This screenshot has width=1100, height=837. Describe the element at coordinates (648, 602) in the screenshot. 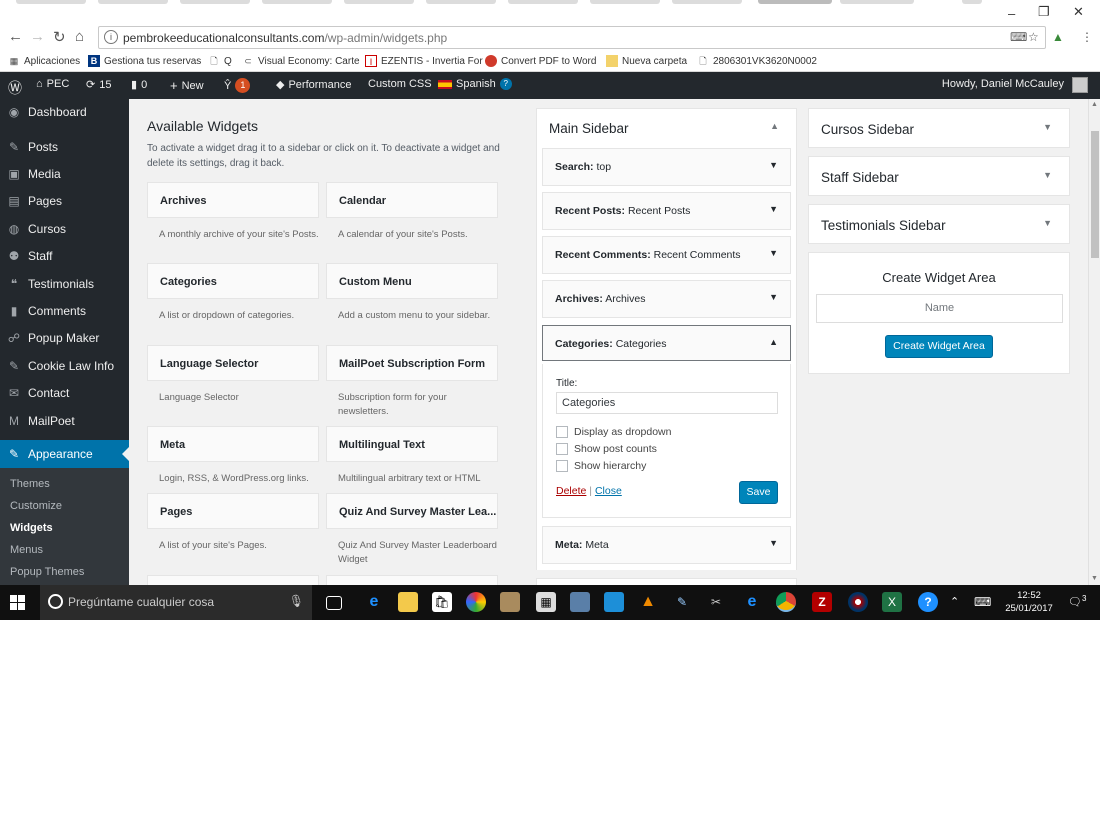

I see `vlc-icon: ▲` at that location.